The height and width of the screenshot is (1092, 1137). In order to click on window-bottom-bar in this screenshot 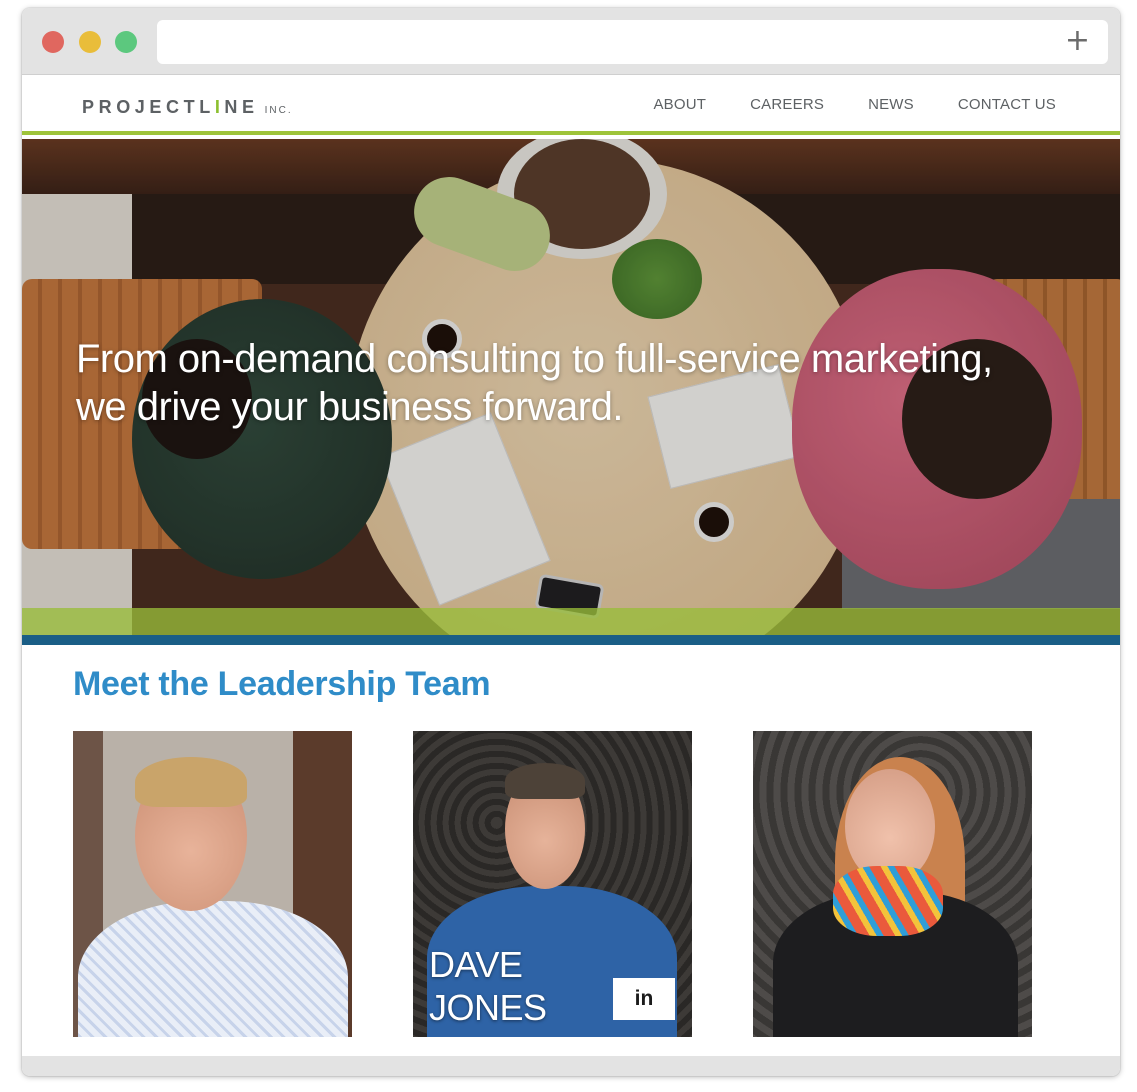, I will do `click(571, 1066)`.